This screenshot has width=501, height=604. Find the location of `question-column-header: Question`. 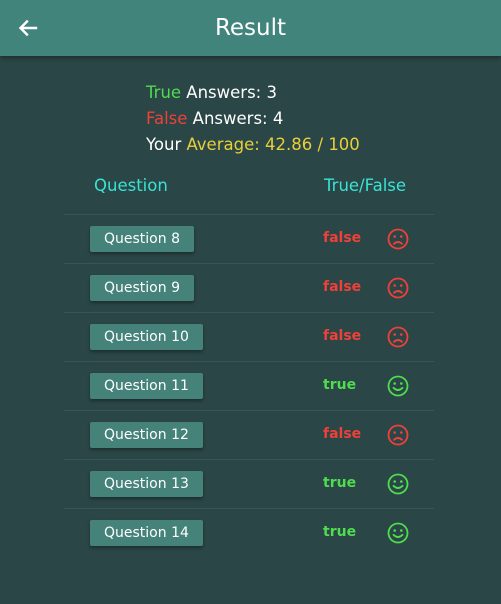

question-column-header: Question is located at coordinates (131, 185).